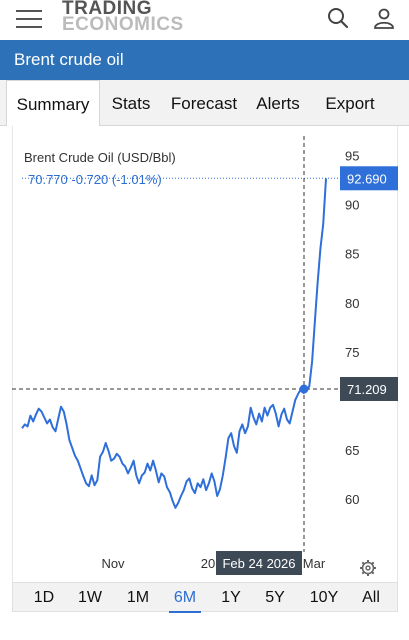 This screenshot has height=640, width=409. I want to click on y-tick-label: 95, so click(352, 156).